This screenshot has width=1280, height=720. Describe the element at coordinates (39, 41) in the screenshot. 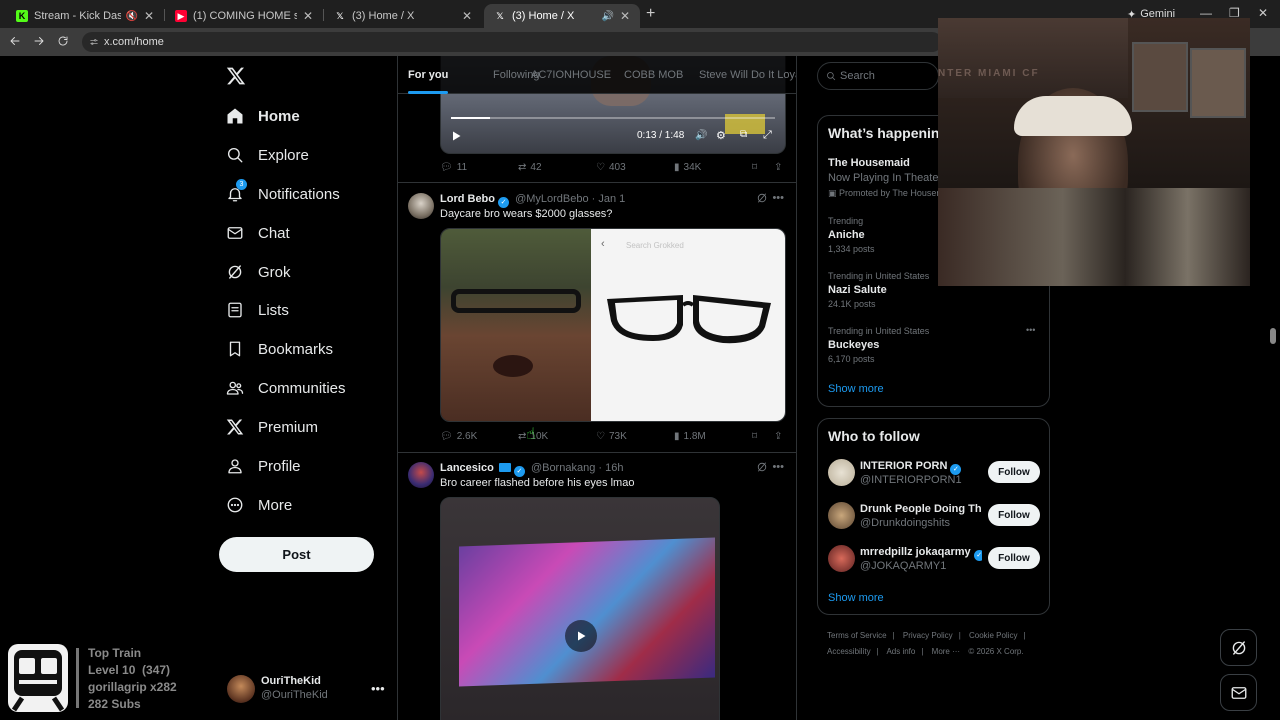

I see `forward-icon` at that location.